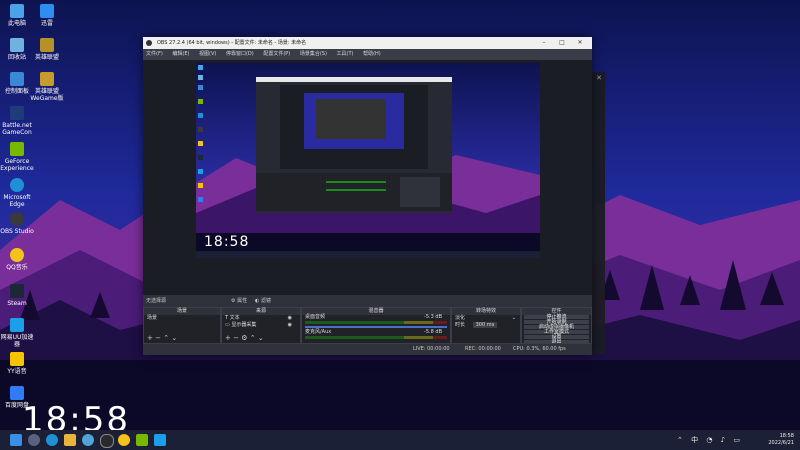 The width and height of the screenshot is (800, 450). I want to click on start-button, so click(16, 440).